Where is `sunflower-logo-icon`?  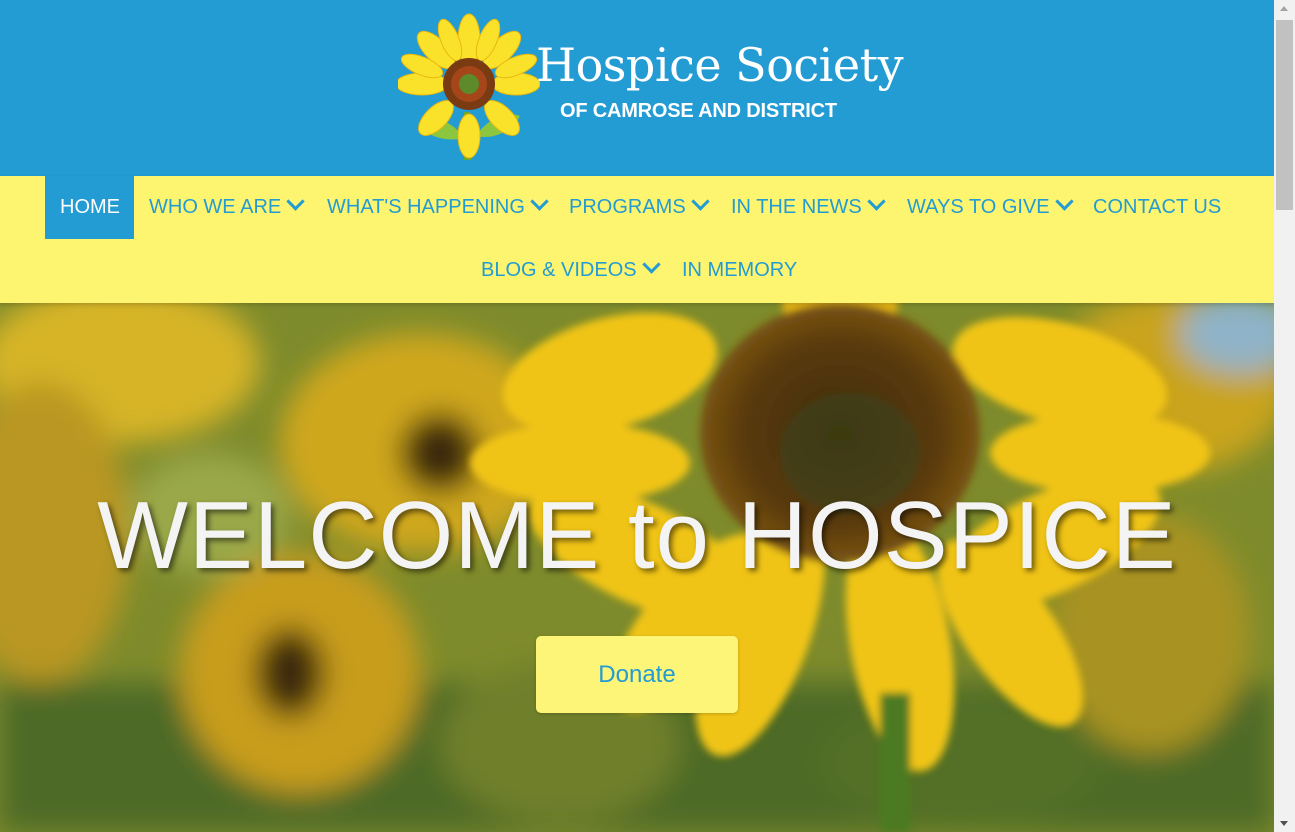
sunflower-logo-icon is located at coordinates (469, 86).